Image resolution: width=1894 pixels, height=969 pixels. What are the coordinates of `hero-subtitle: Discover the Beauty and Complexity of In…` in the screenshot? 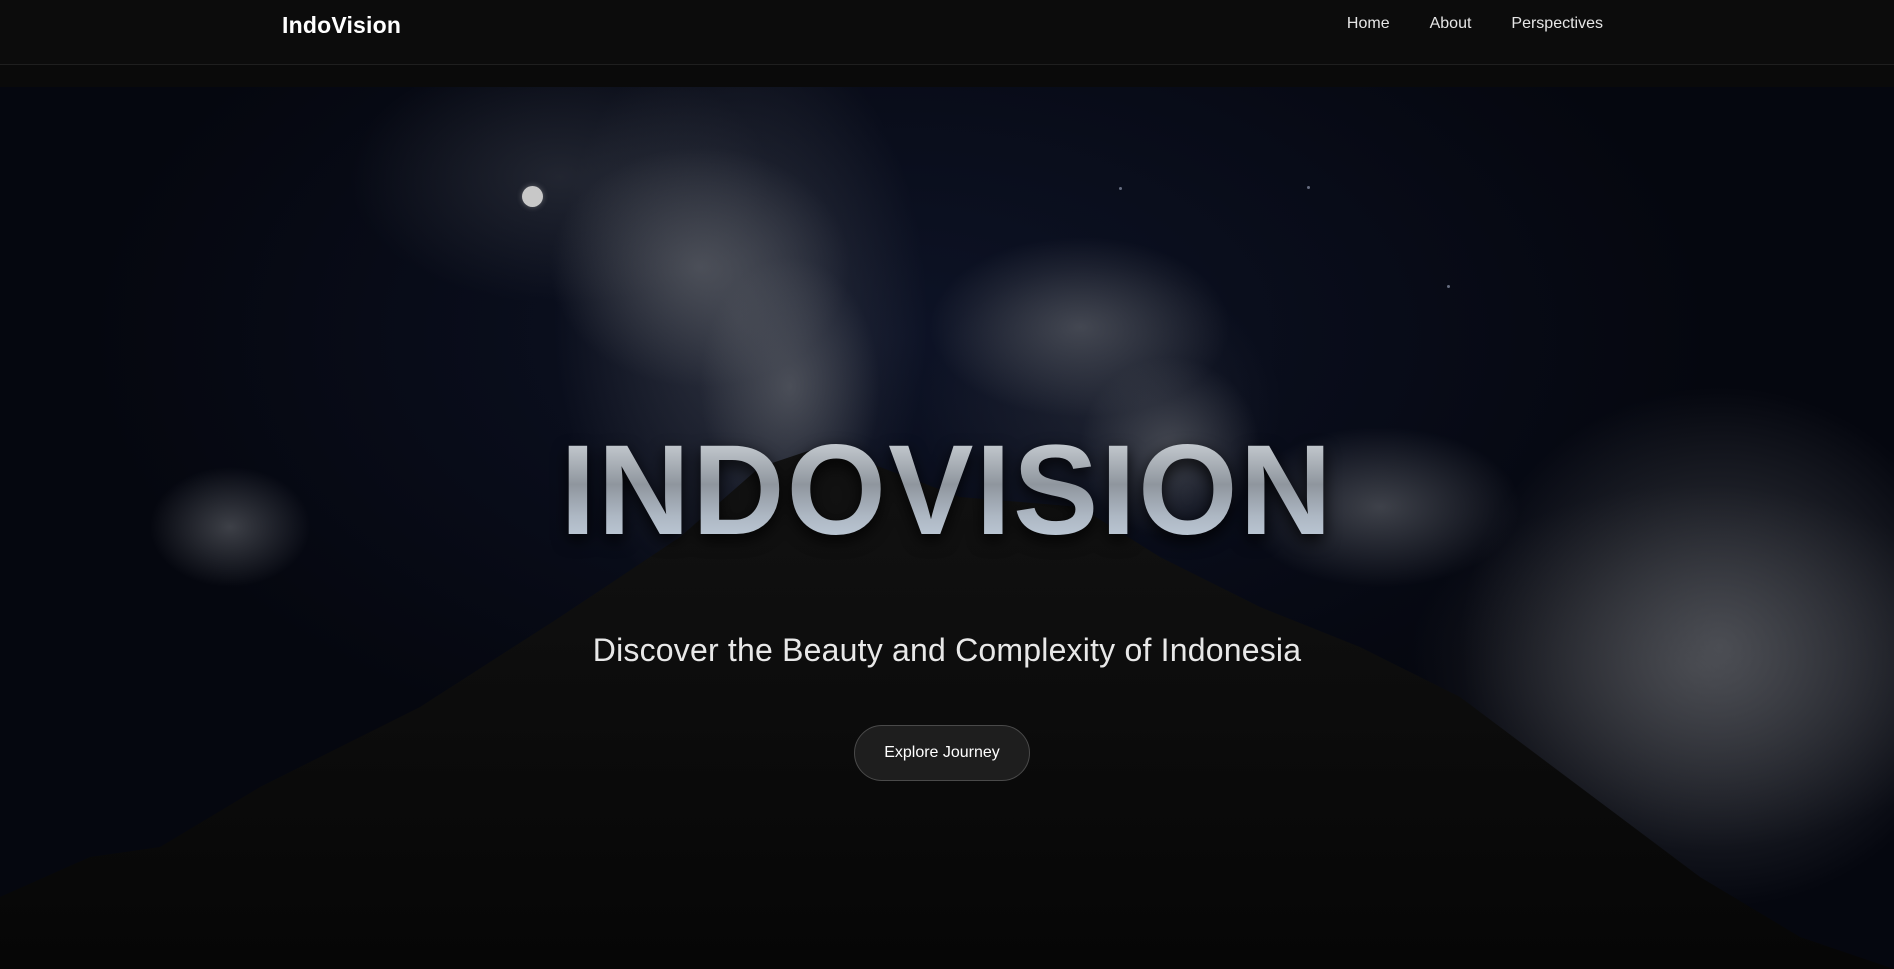 It's located at (947, 650).